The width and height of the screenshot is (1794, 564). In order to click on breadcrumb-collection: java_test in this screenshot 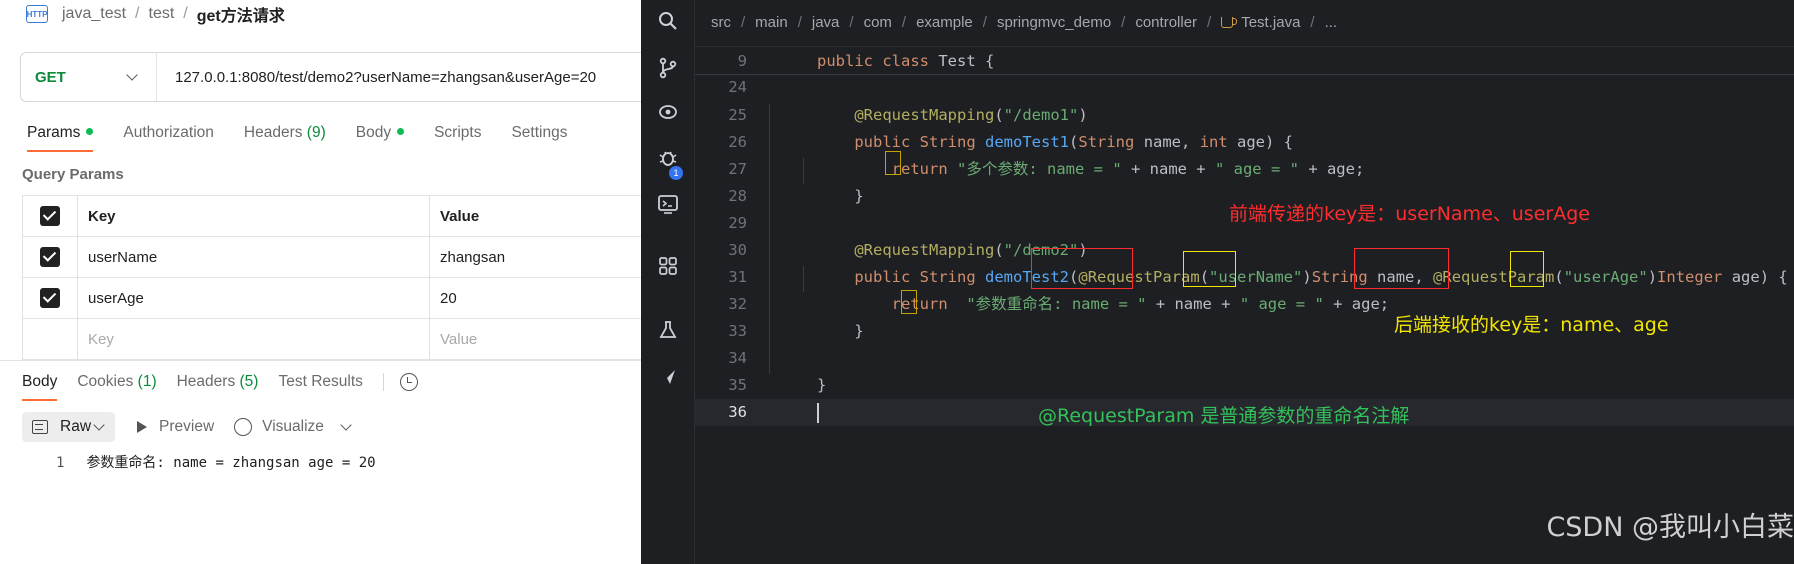, I will do `click(94, 14)`.